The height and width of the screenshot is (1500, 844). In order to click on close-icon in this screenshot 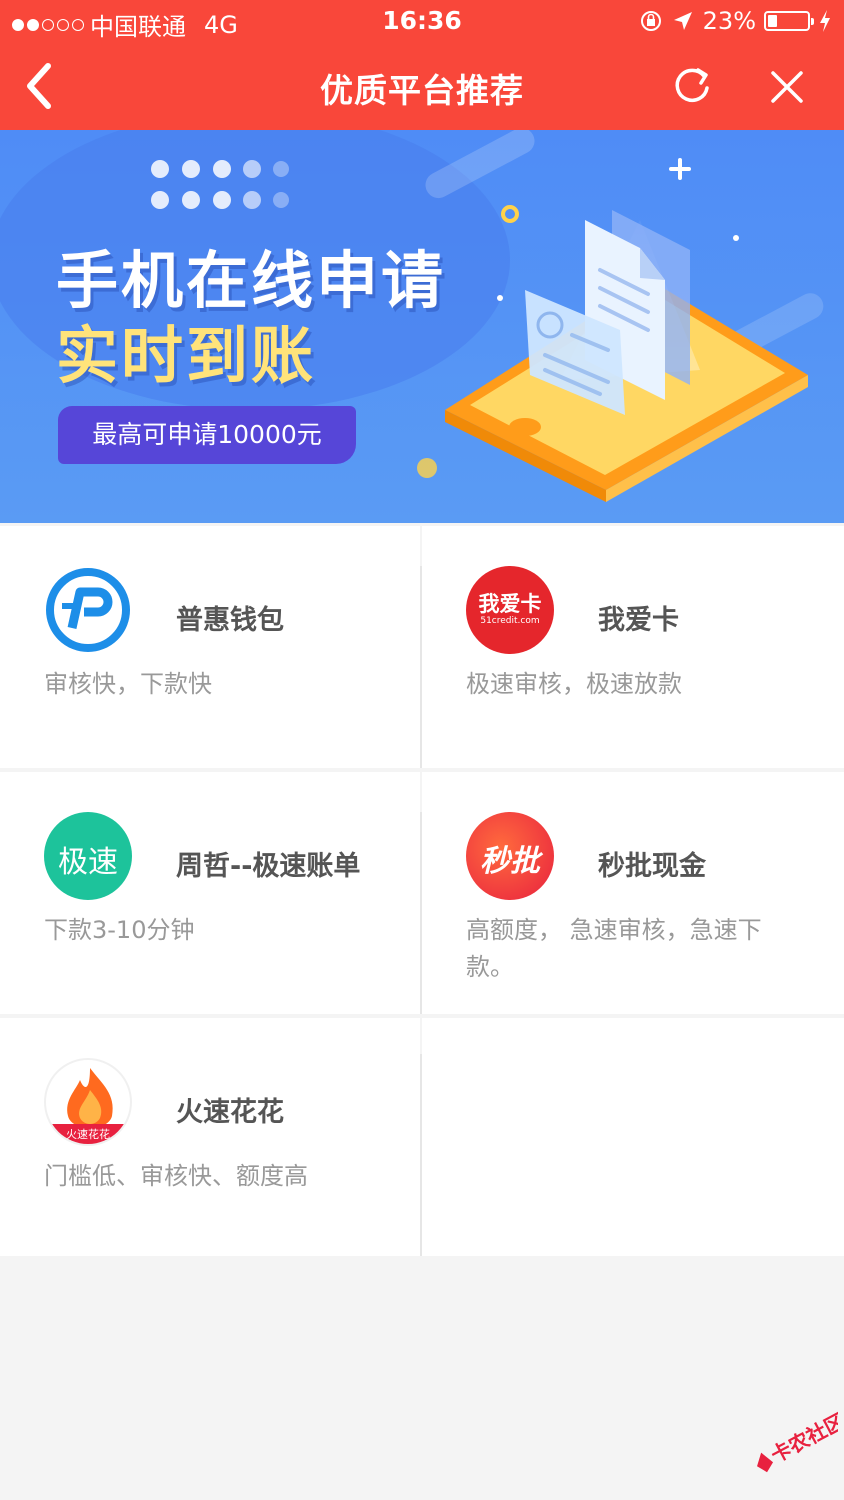, I will do `click(787, 87)`.